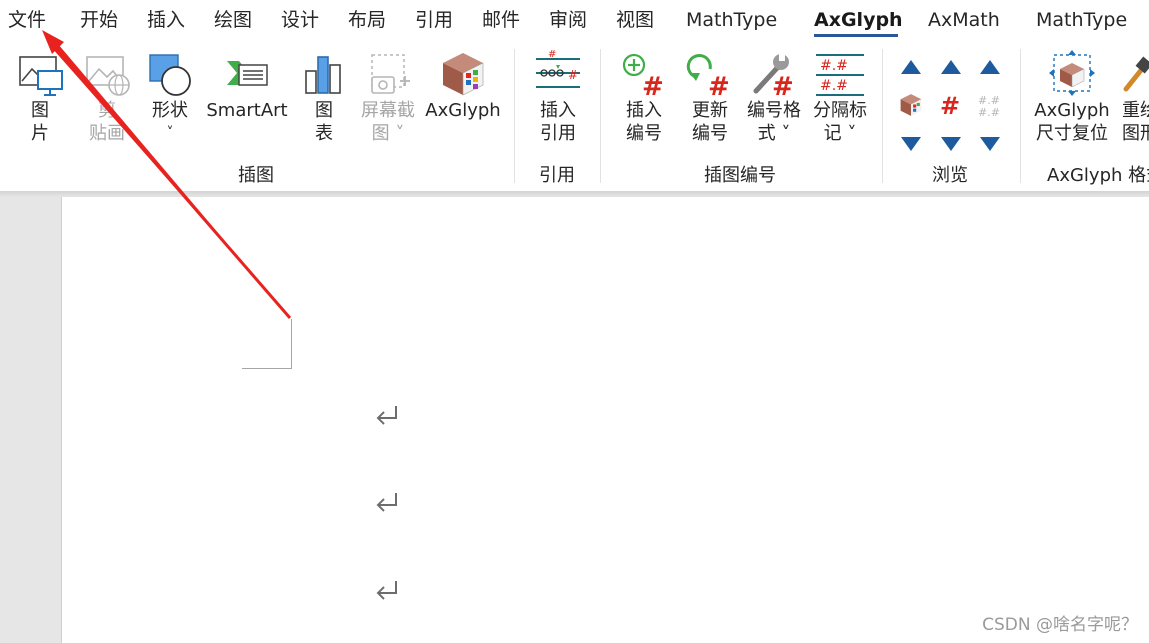 Image resolution: width=1149 pixels, height=643 pixels. Describe the element at coordinates (99, 20) in the screenshot. I see `menu-home: 开始` at that location.